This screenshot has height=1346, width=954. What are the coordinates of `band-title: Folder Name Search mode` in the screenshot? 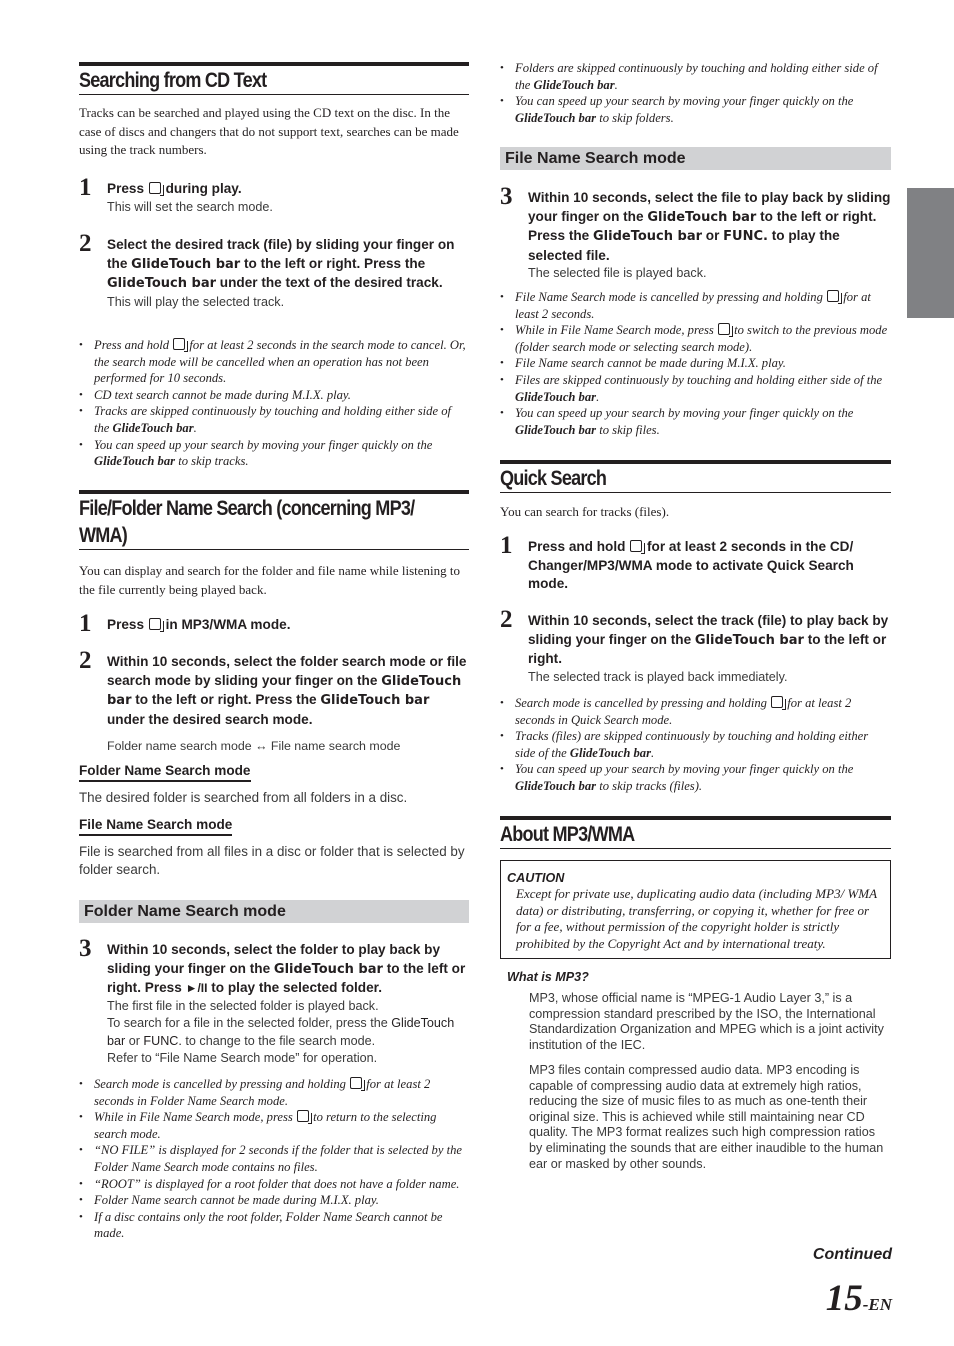 It's located at (185, 911).